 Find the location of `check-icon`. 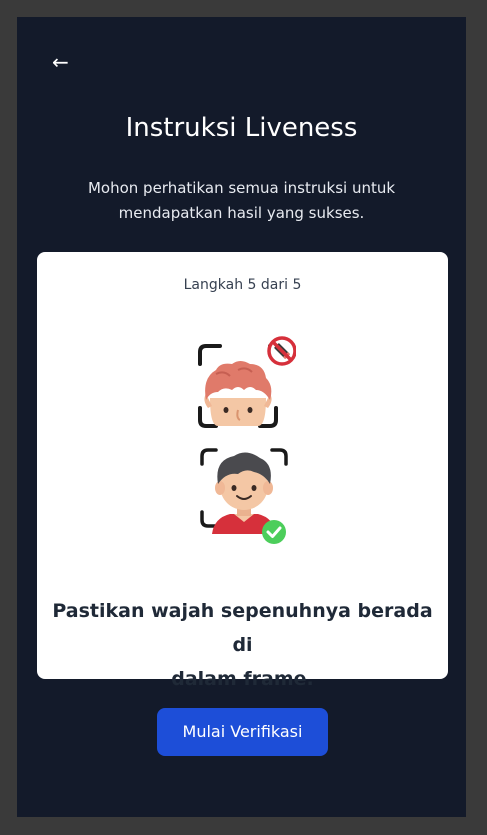

check-icon is located at coordinates (274, 532).